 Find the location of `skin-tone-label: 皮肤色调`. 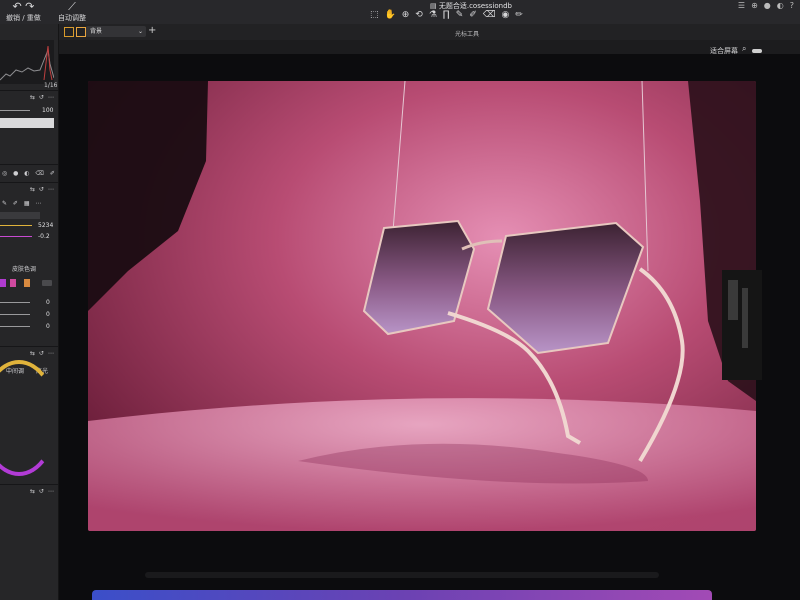

skin-tone-label: 皮肤色调 is located at coordinates (24, 269).